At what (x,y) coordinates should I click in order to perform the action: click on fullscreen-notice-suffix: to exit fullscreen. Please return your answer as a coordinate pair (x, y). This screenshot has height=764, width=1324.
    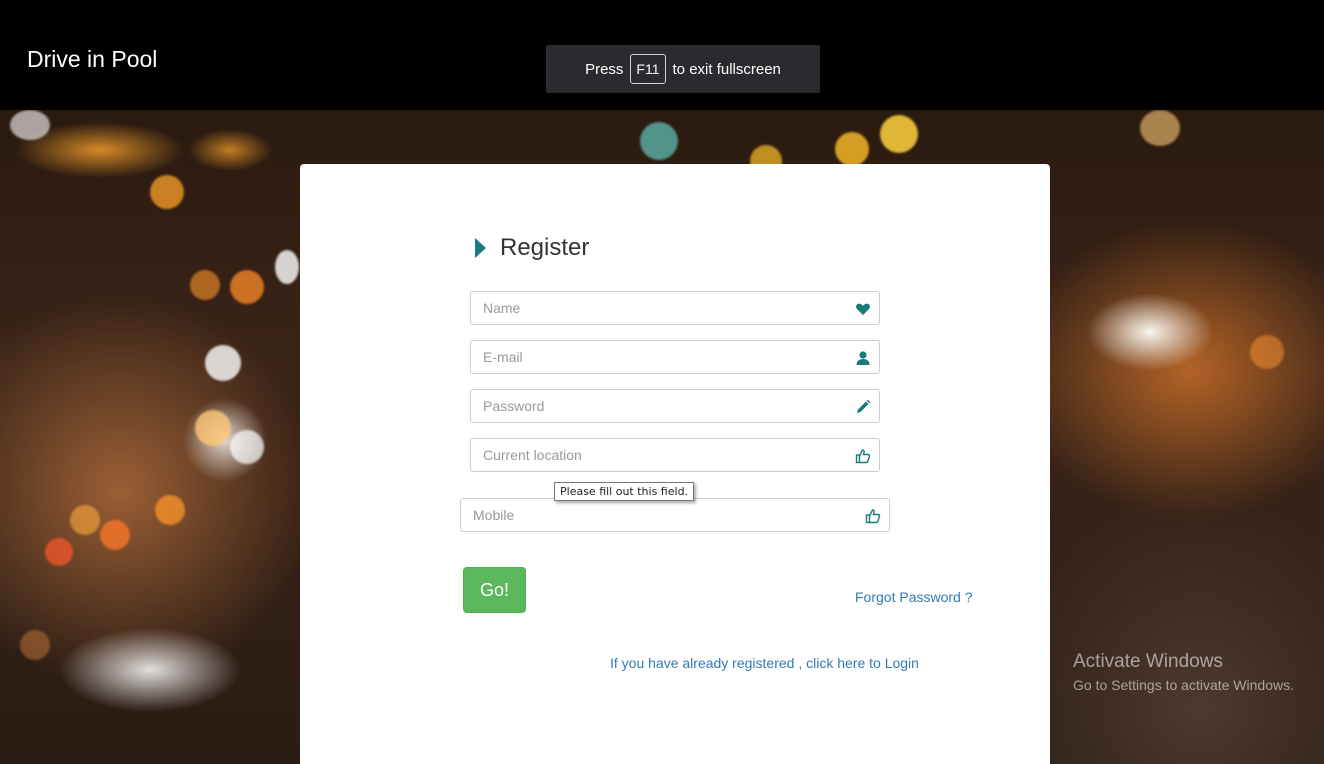
    Looking at the image, I should click on (726, 69).